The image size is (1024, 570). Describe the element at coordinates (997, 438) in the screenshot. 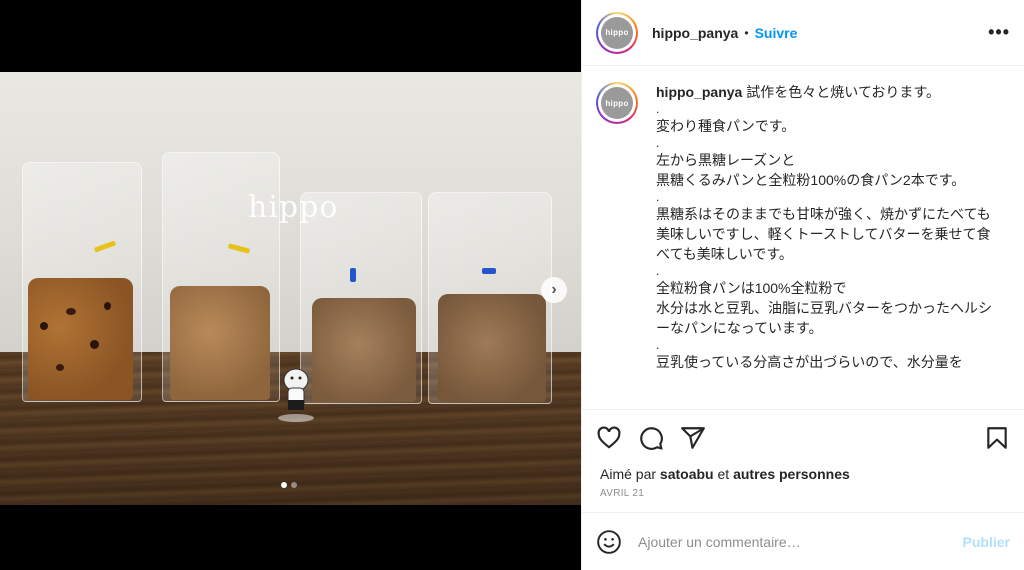

I see `bookmark-icon` at that location.